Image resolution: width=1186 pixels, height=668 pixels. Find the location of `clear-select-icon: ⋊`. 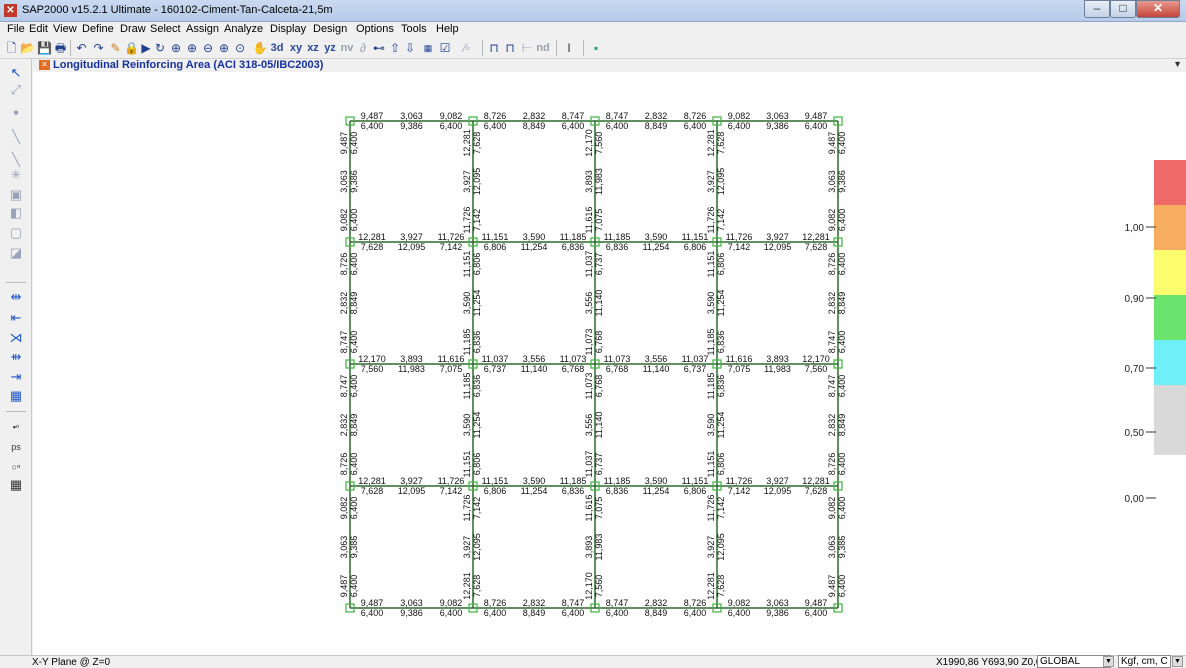

clear-select-icon: ⋊ is located at coordinates (16, 338).